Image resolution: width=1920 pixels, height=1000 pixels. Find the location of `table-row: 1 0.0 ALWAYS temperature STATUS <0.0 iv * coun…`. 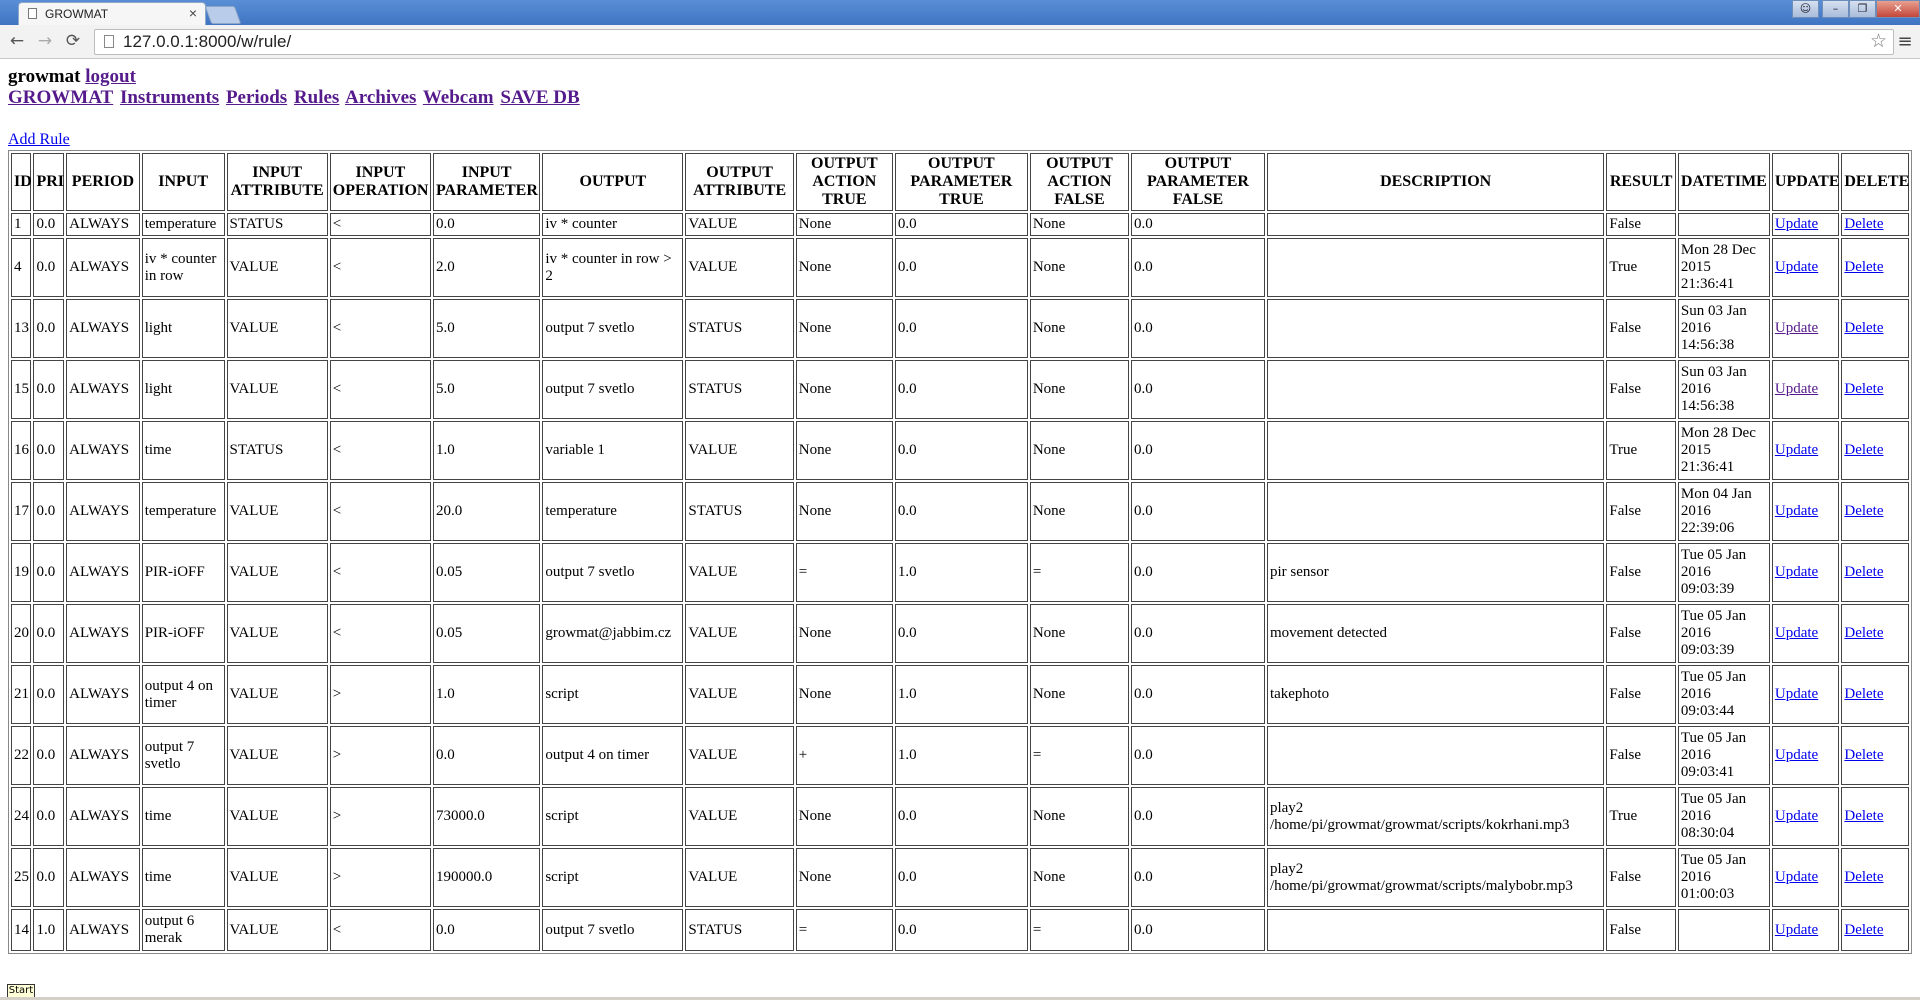

table-row: 1 0.0 ALWAYS temperature STATUS <0.0 iv * coun… is located at coordinates (960, 224).